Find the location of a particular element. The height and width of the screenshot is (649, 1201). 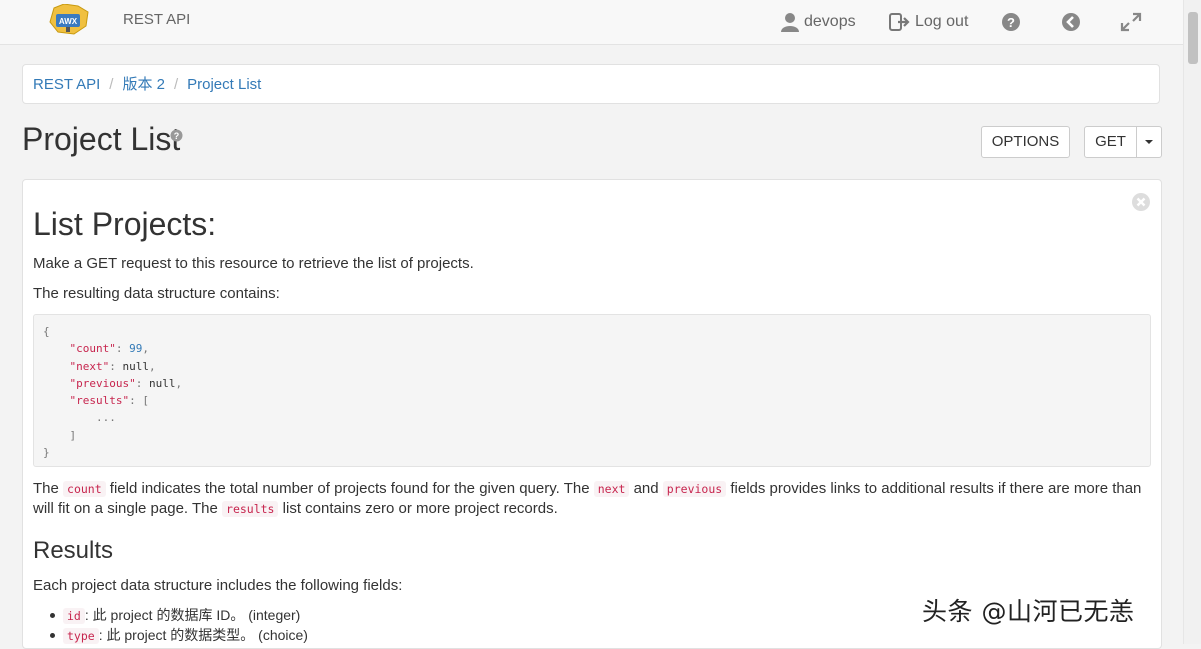

breadcrumb-version: 版本 2 is located at coordinates (143, 84).